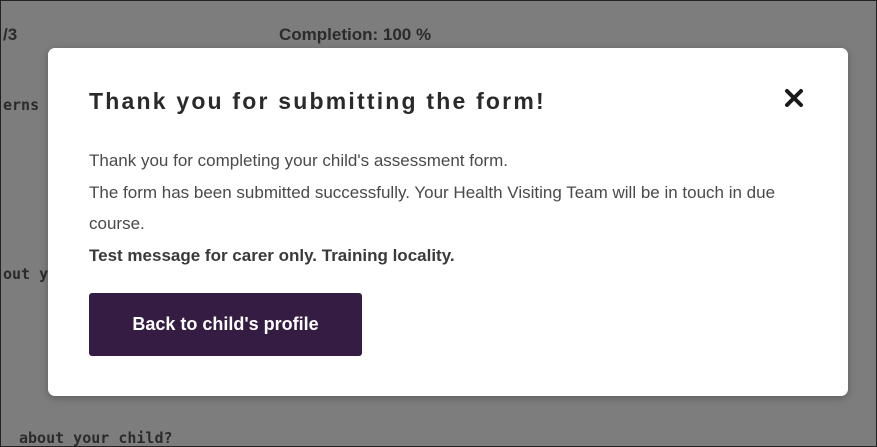 The height and width of the screenshot is (447, 877). Describe the element at coordinates (96, 438) in the screenshot. I see `background-question-label: about your child?` at that location.